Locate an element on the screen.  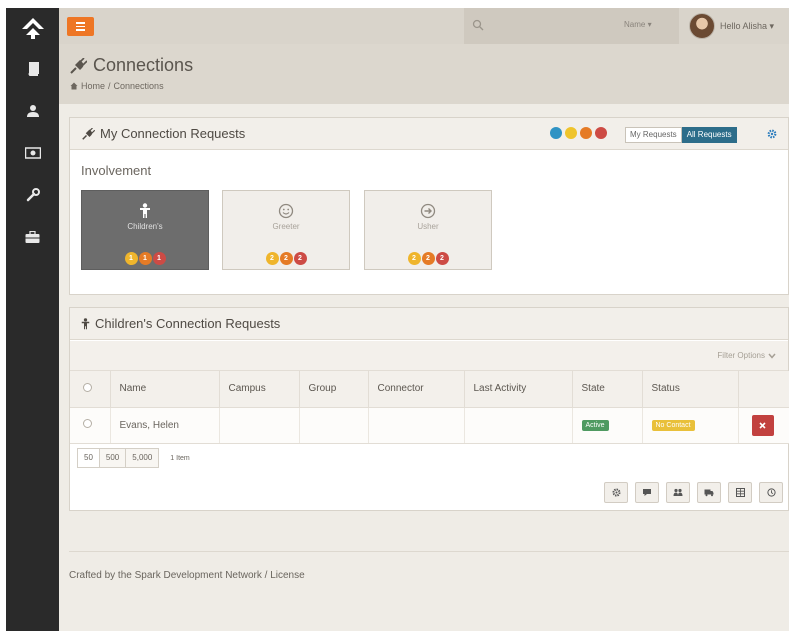
panel-title: Children's Connection Requests is located at coordinates (188, 323).